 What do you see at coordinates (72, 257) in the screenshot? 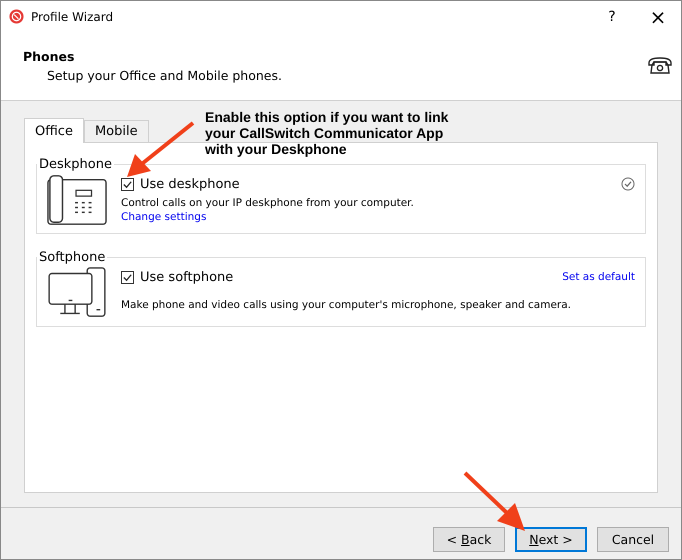
I see `group-title: Softphone` at bounding box center [72, 257].